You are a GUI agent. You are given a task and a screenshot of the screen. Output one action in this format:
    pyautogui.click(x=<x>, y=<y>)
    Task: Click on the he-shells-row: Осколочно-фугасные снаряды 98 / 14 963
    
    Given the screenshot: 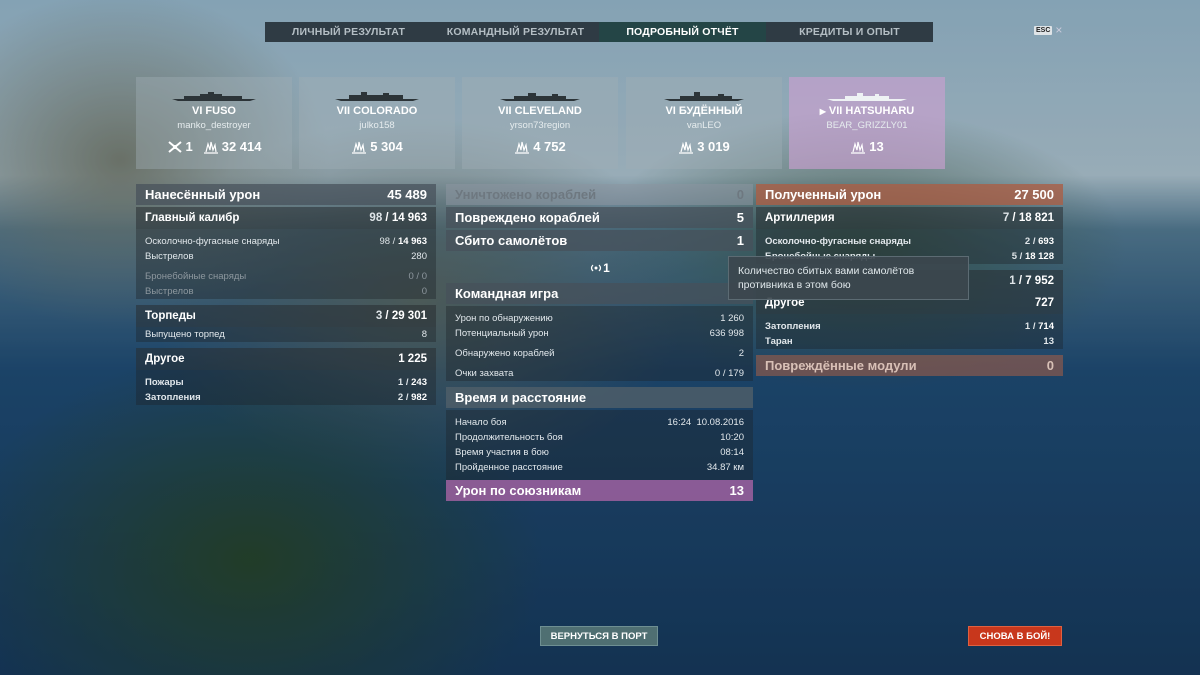 What is the action you would take?
    pyautogui.click(x=286, y=241)
    